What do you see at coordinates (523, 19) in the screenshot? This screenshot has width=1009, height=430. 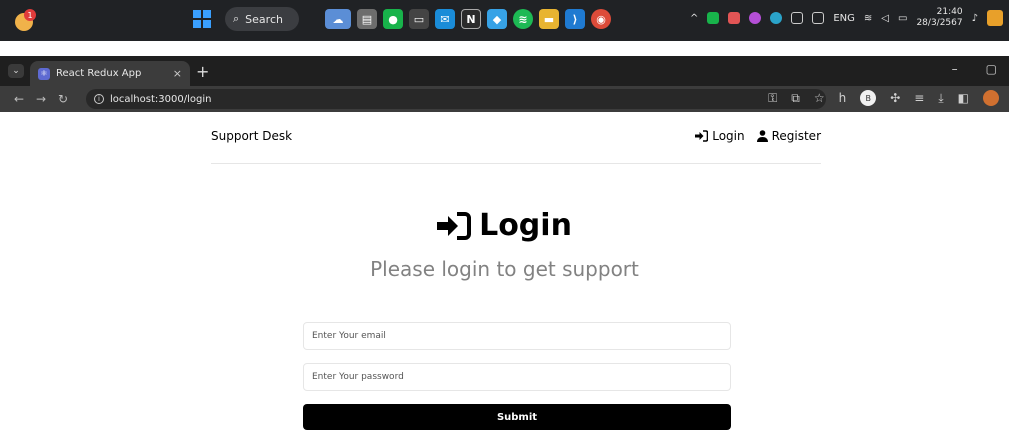 I see `spotify-icon: ≋` at bounding box center [523, 19].